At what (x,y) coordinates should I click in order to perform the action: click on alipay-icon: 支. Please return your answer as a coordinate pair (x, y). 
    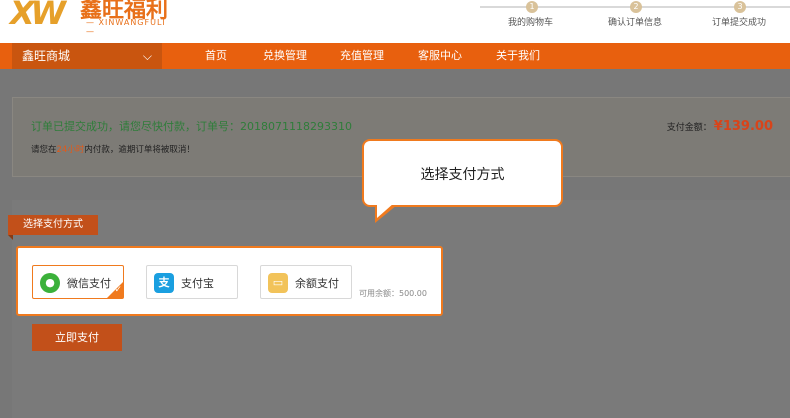
    Looking at the image, I should click on (164, 283).